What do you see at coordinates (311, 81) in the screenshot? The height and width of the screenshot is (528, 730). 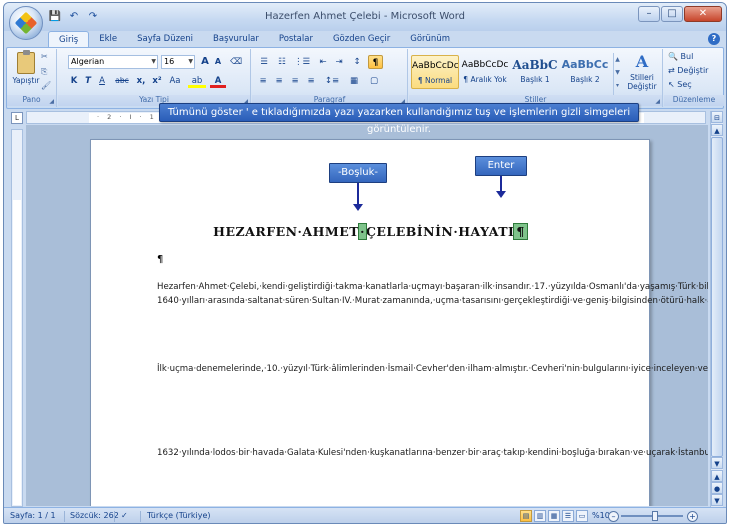 I see `justify-button: ≡` at bounding box center [311, 81].